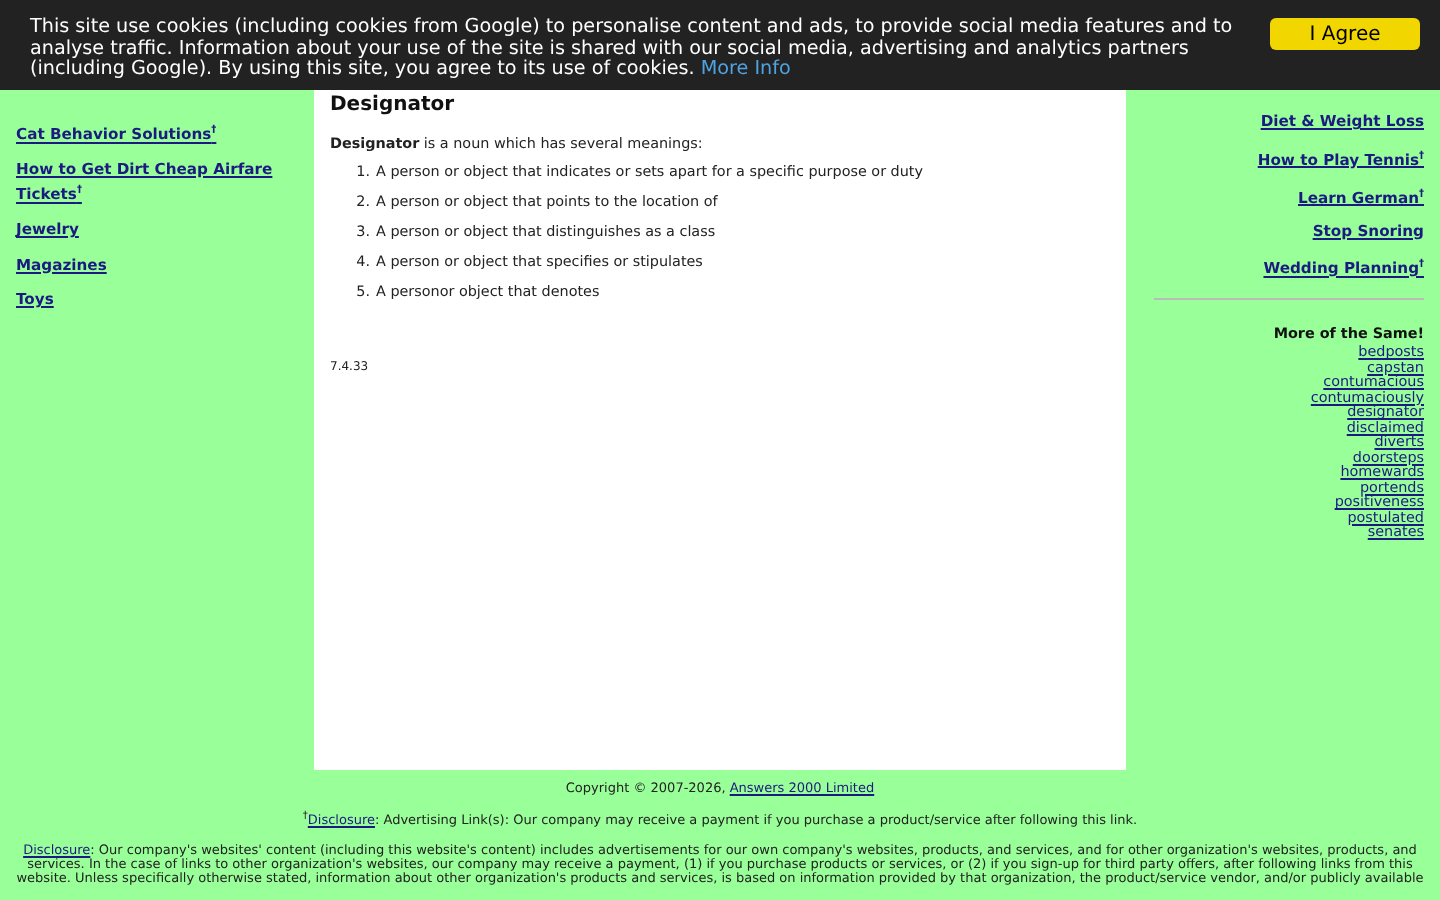 This screenshot has width=1440, height=900. I want to click on article-title: Designator, so click(393, 105).